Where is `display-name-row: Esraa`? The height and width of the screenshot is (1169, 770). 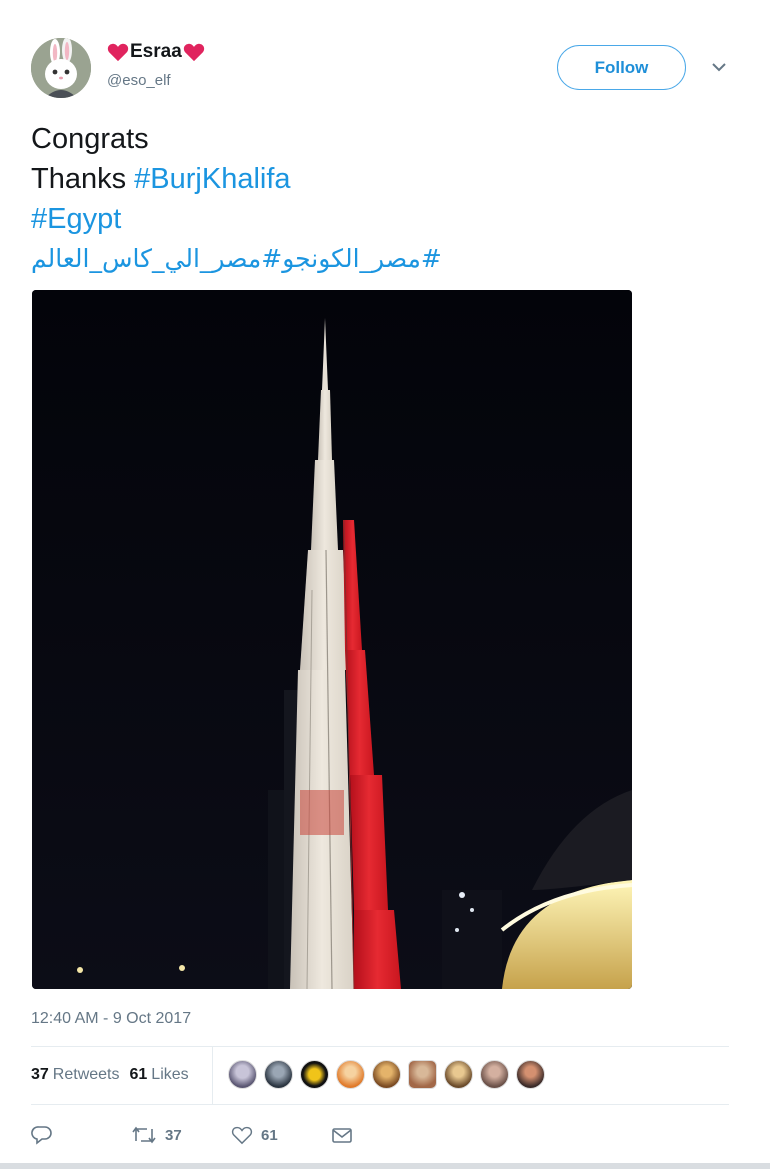
display-name-row: Esraa is located at coordinates (156, 52).